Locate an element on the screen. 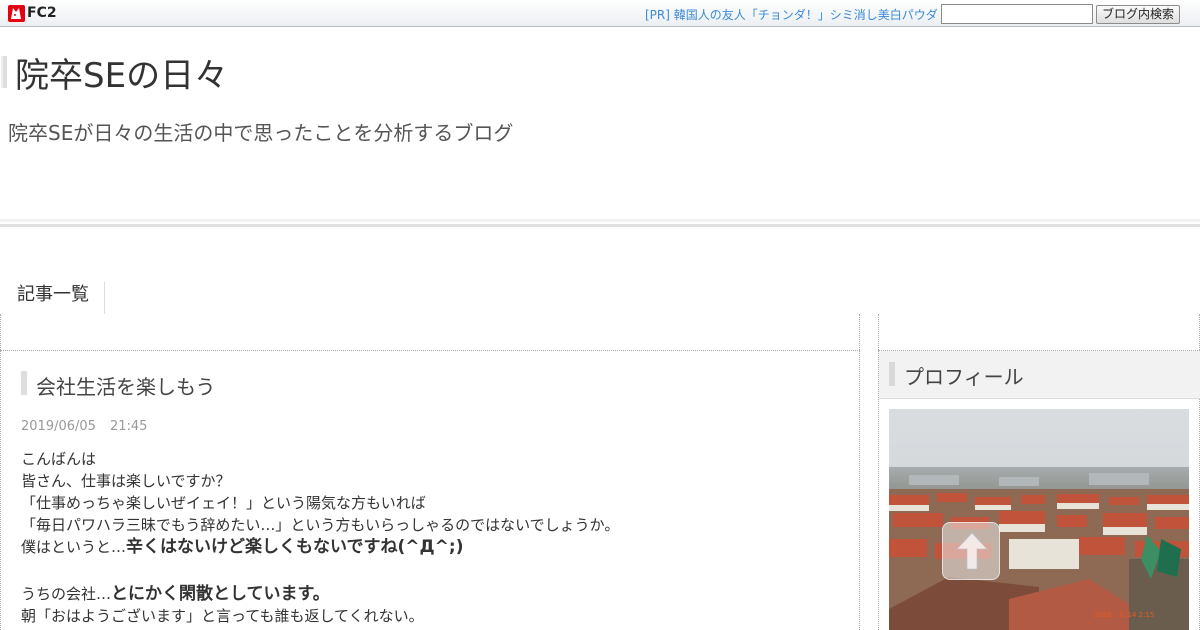 The image size is (1200, 630). blog-description: 院卒SEが日々の生活の中で思ったことを分析するブログ is located at coordinates (261, 133).